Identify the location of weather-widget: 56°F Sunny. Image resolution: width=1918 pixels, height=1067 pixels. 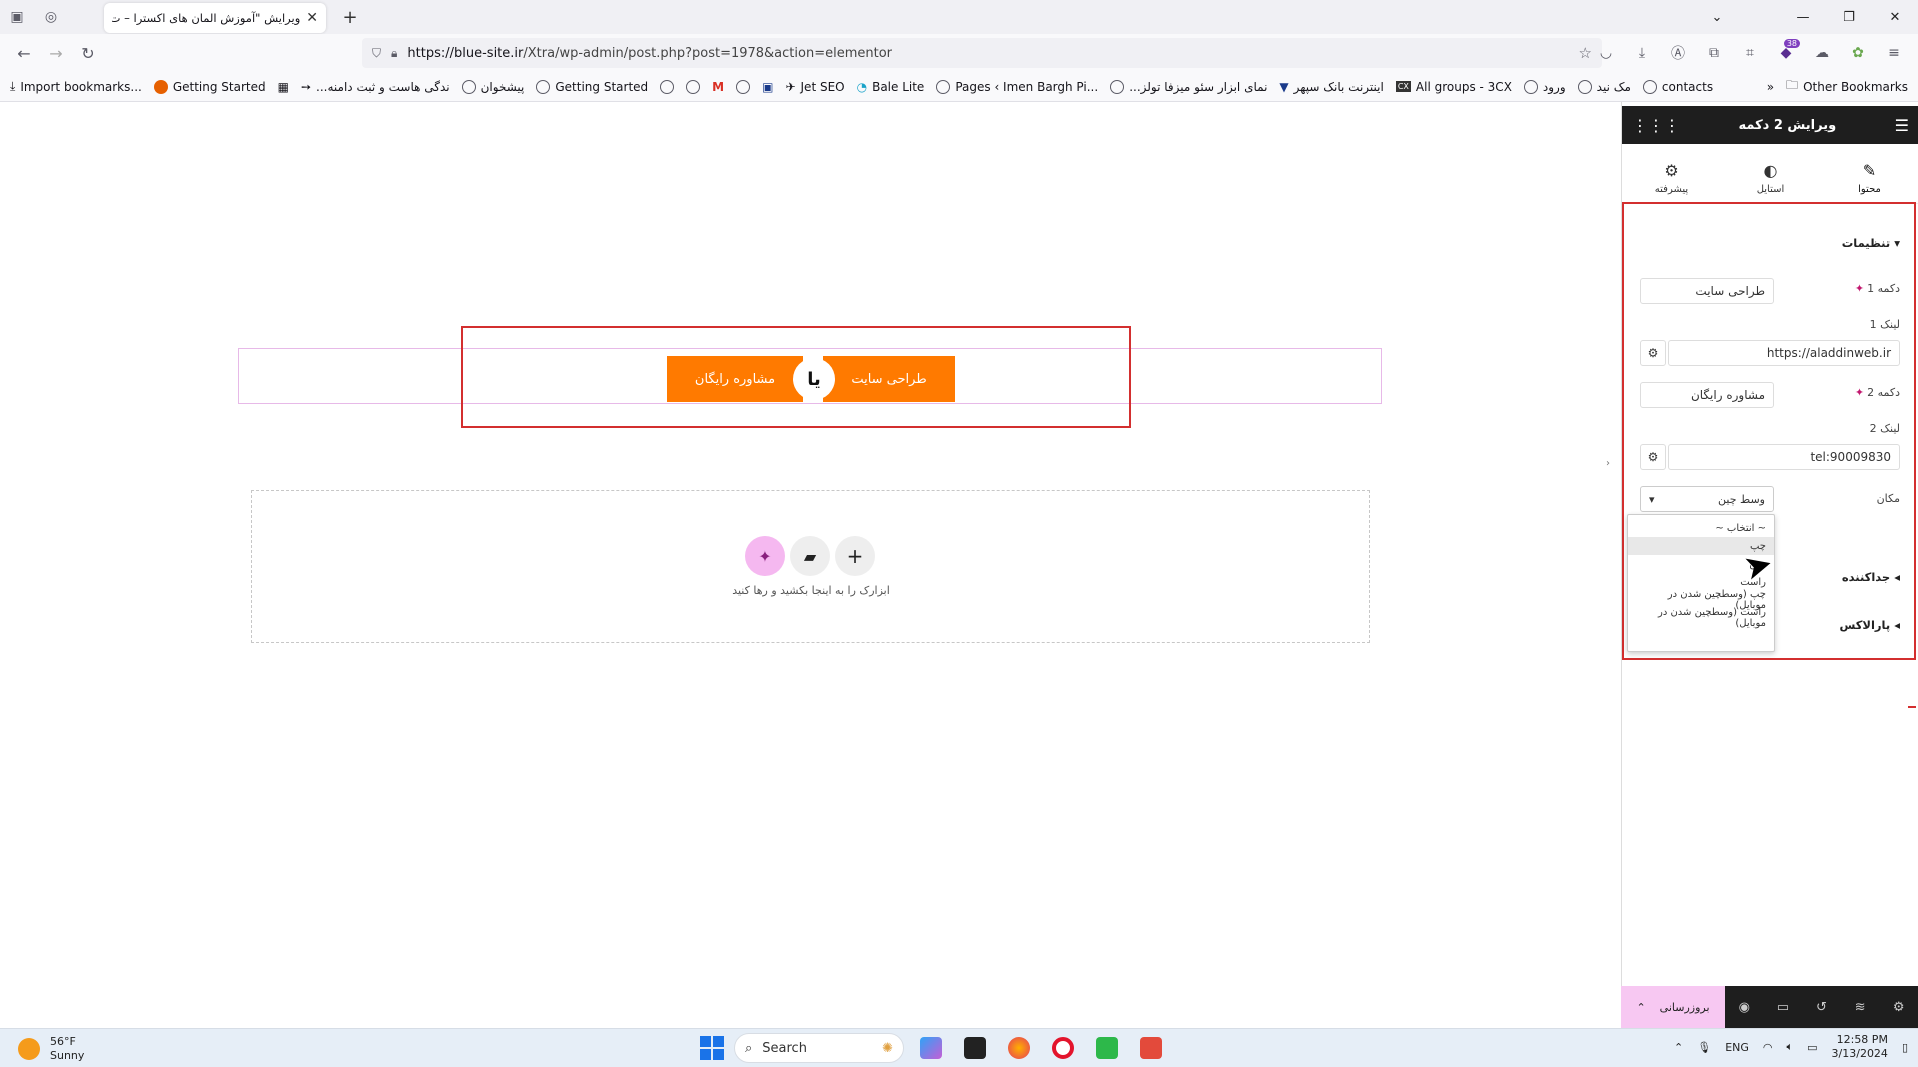
(51, 1049).